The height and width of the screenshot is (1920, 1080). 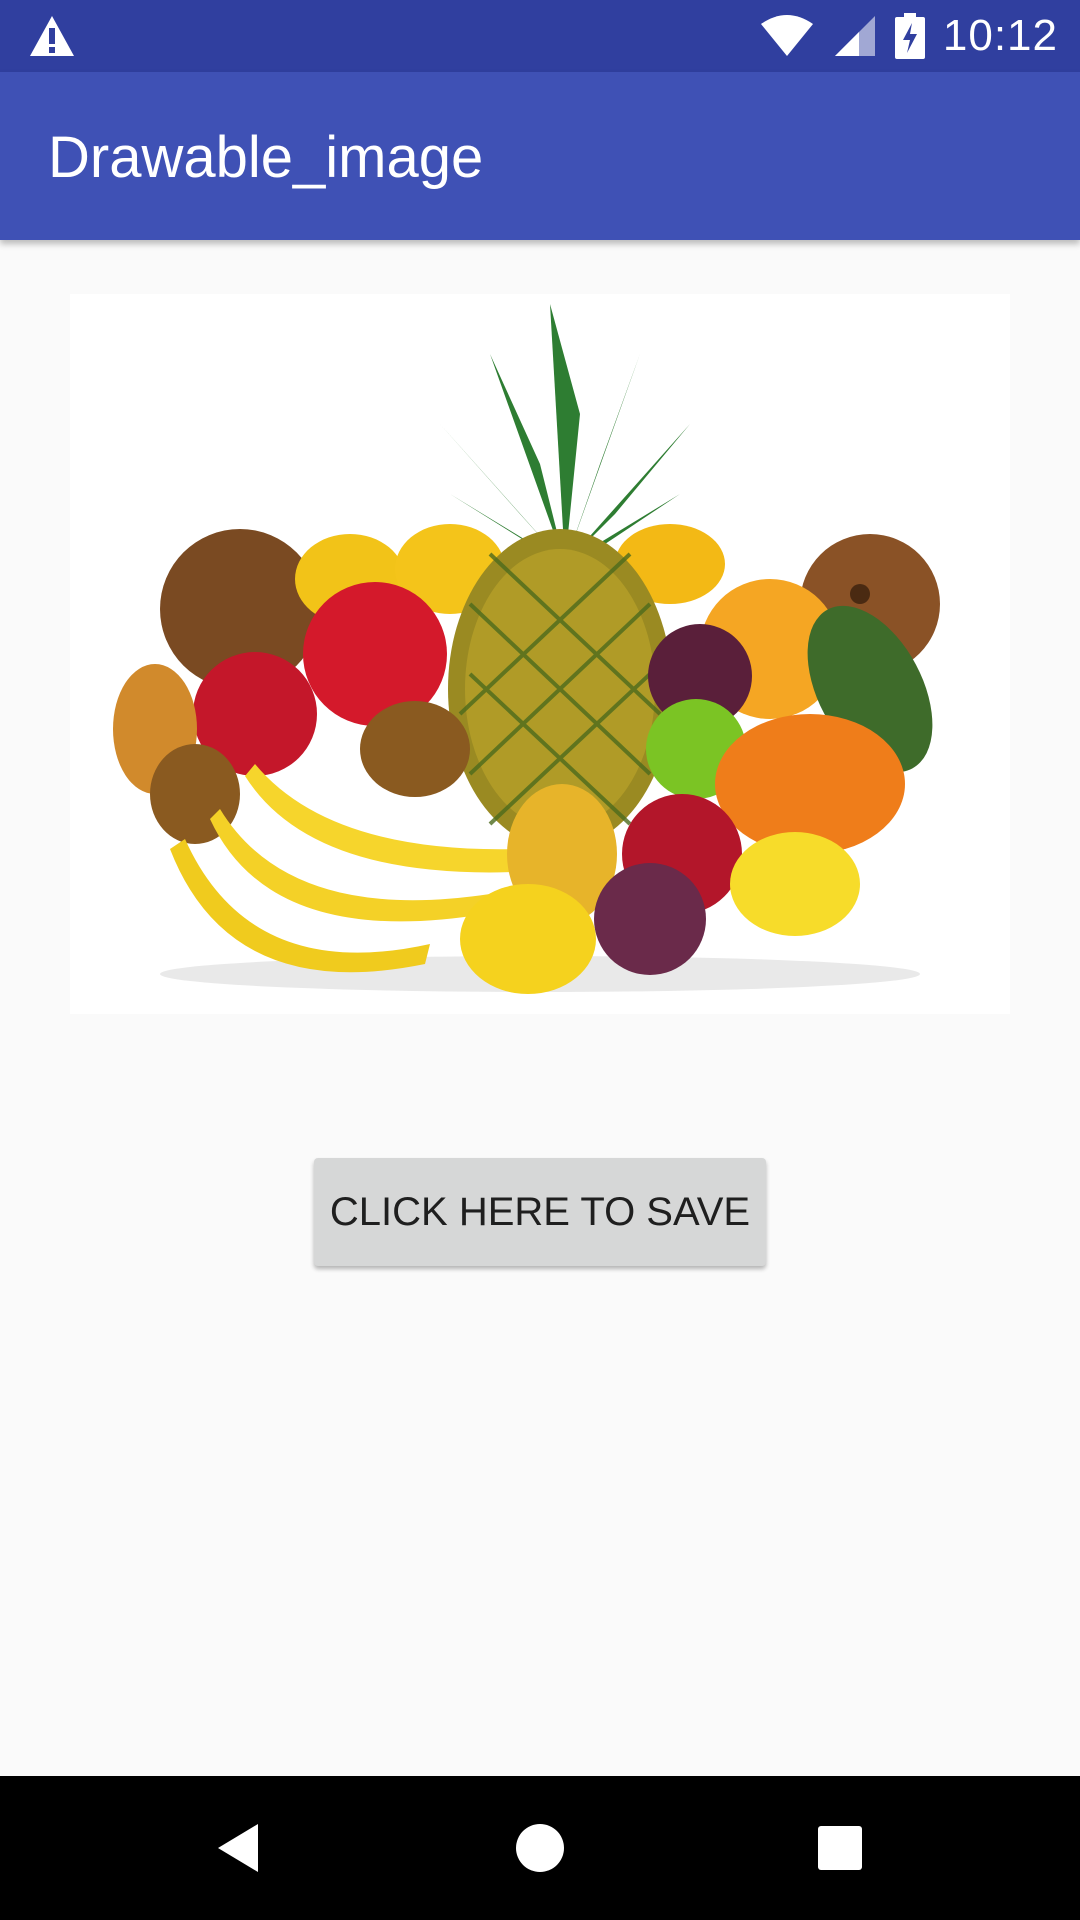 I want to click on app-title: Drawable_image, so click(x=266, y=157).